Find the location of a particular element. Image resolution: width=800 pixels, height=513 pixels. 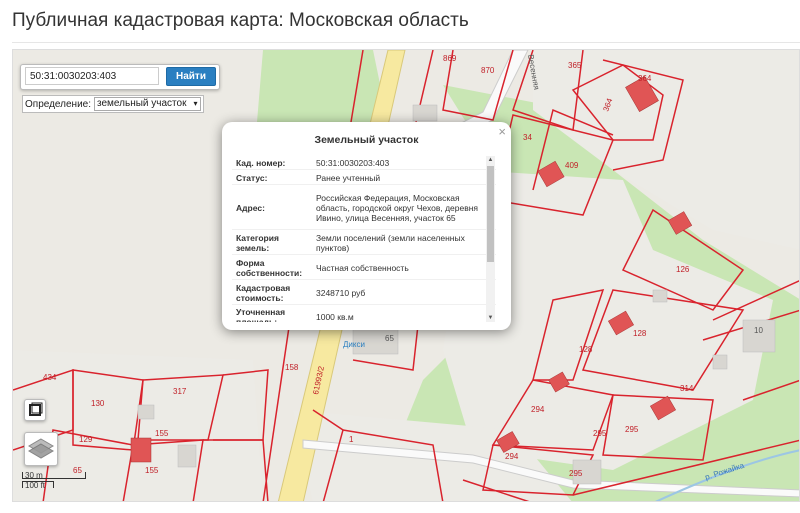

info-value: 50:31:0030203:403 is located at coordinates (353, 162).